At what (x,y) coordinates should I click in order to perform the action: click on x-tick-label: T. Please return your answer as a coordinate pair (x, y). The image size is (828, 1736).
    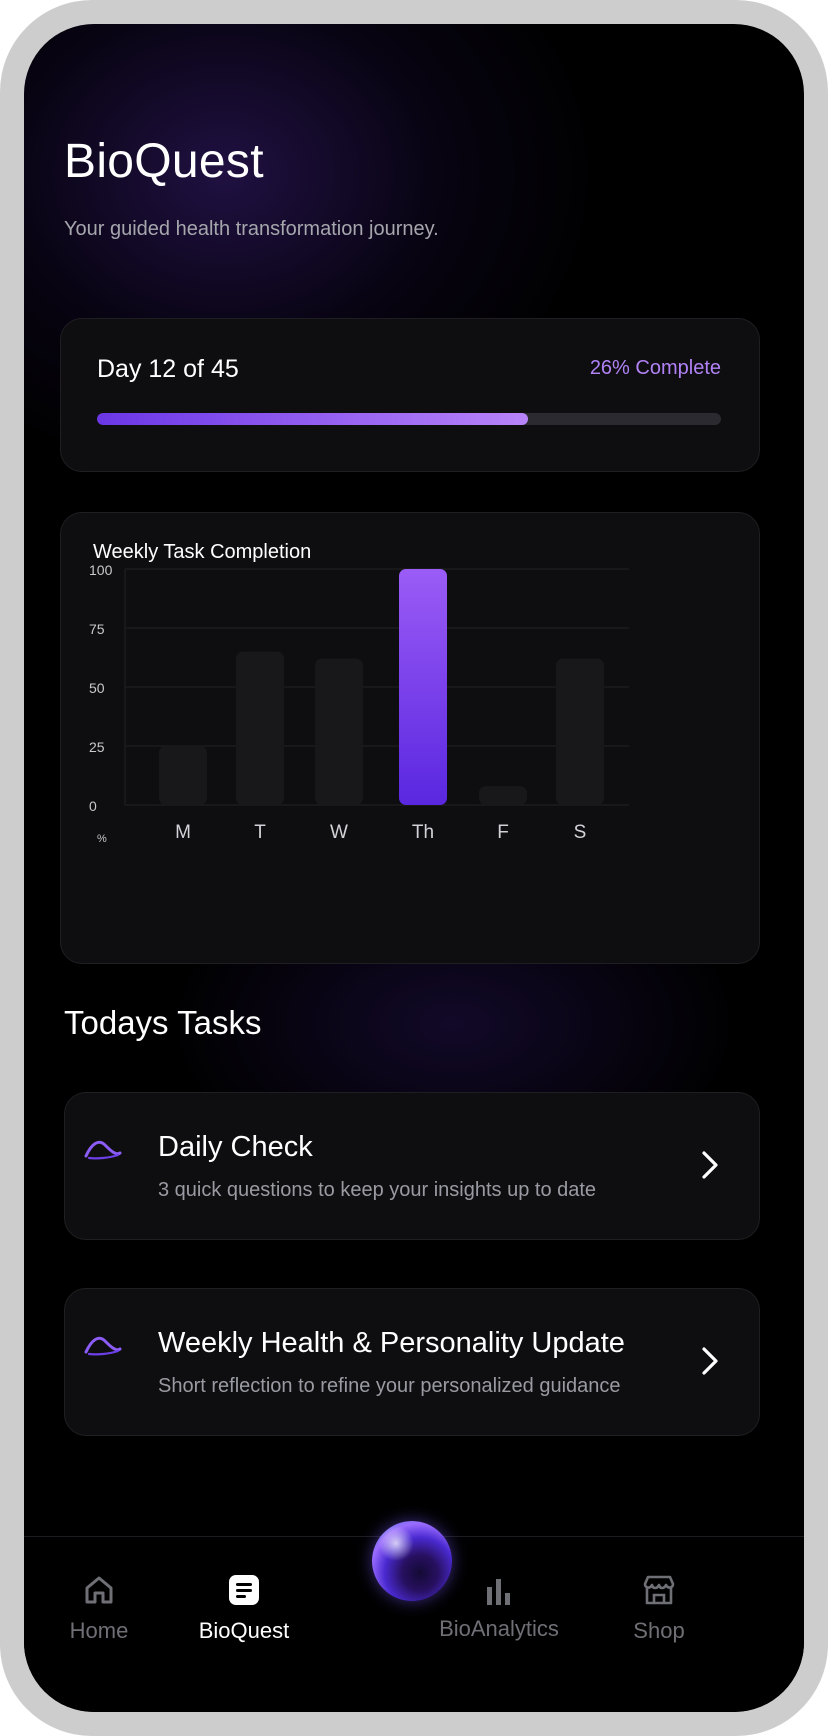
    Looking at the image, I should click on (260, 832).